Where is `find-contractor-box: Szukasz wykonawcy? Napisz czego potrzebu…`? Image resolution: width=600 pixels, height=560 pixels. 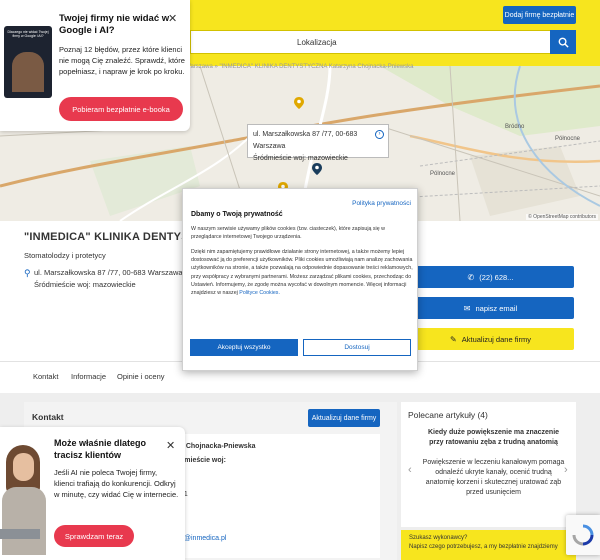 find-contractor-box: Szukasz wykonawcy? Napisz czego potrzebu… is located at coordinates (488, 545).